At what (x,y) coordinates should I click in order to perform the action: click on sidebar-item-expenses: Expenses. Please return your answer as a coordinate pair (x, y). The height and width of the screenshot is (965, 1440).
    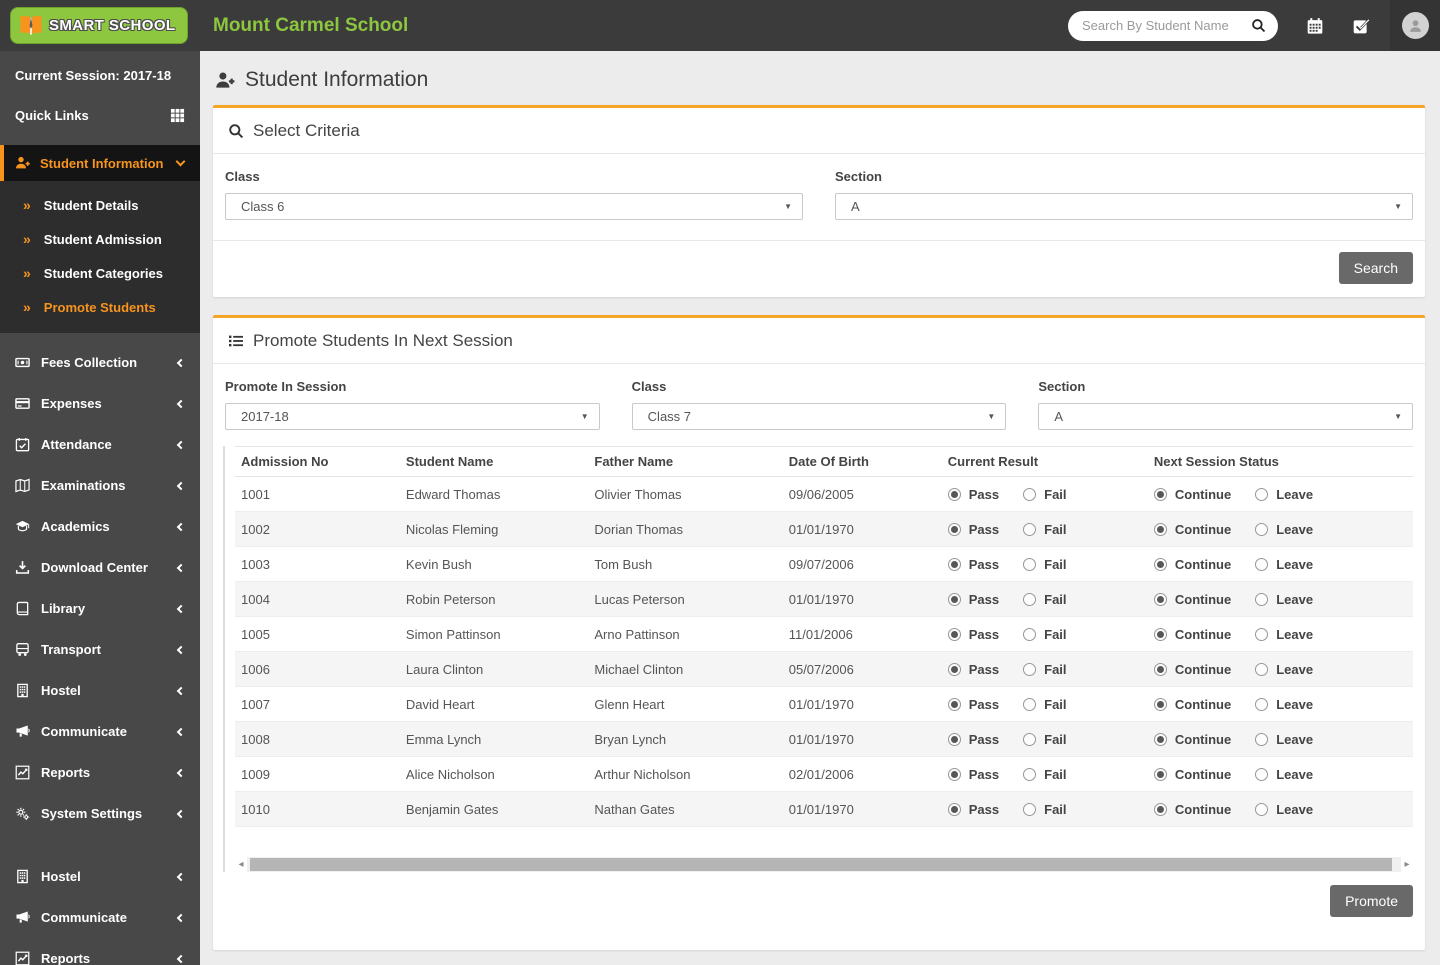
    Looking at the image, I should click on (100, 403).